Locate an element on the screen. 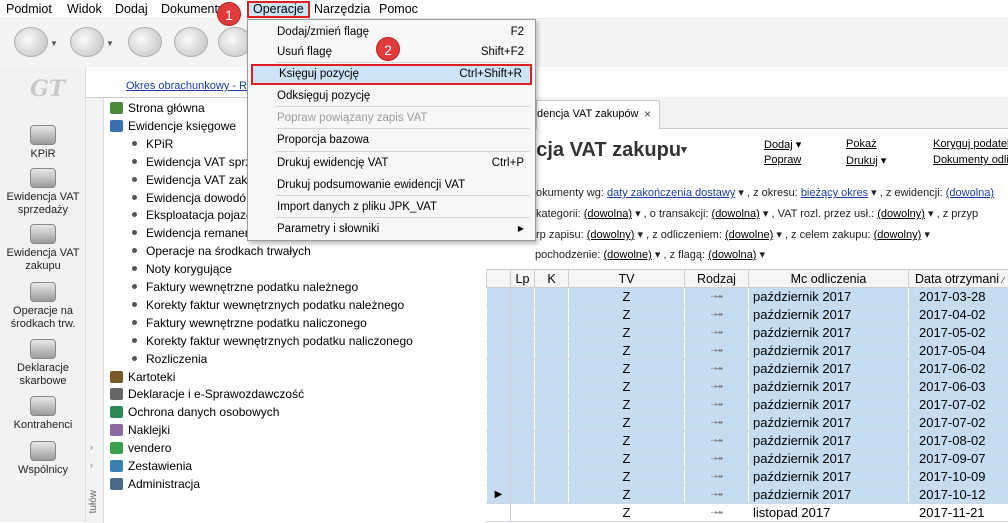  tree-item: Eksploatacja pojazc is located at coordinates (192, 215).